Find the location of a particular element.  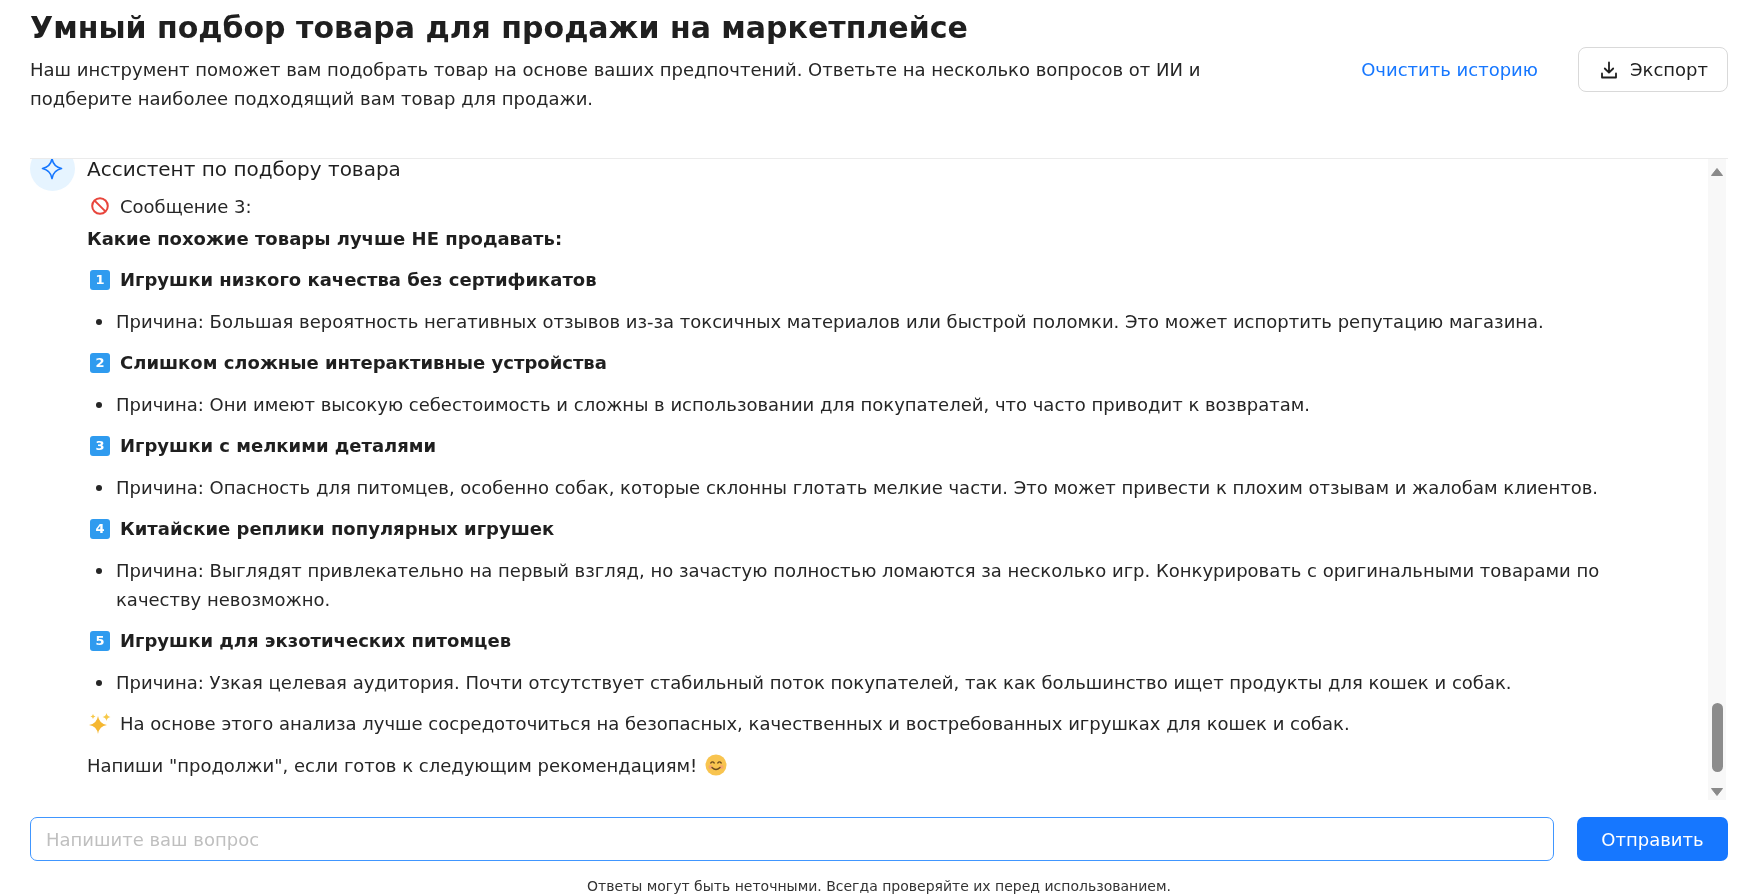

item-title: Игрушки для экзотических питомцев is located at coordinates (316, 641).